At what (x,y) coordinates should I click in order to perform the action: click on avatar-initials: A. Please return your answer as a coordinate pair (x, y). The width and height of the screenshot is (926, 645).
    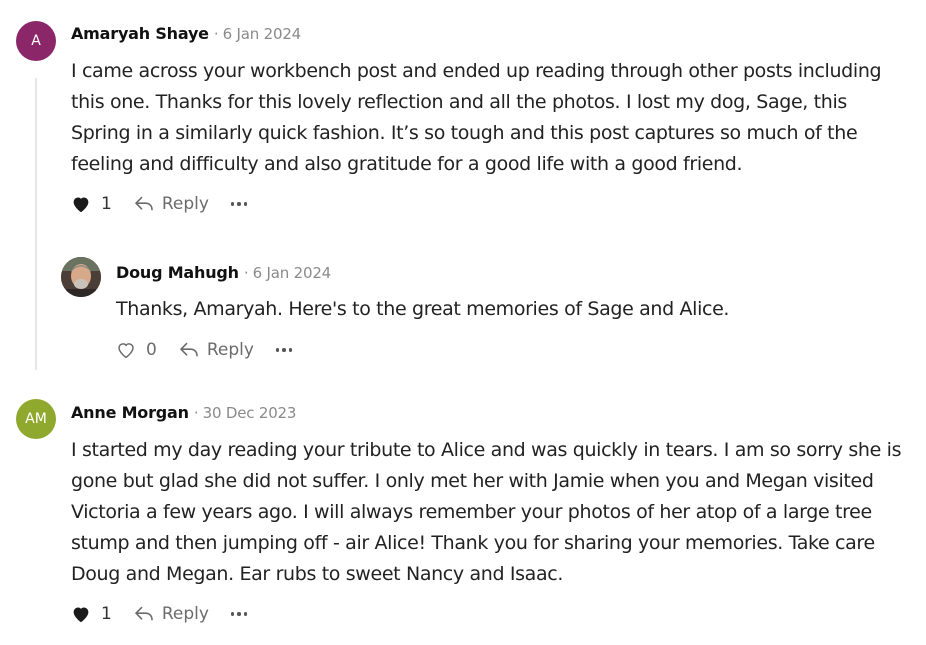
    Looking at the image, I should click on (36, 41).